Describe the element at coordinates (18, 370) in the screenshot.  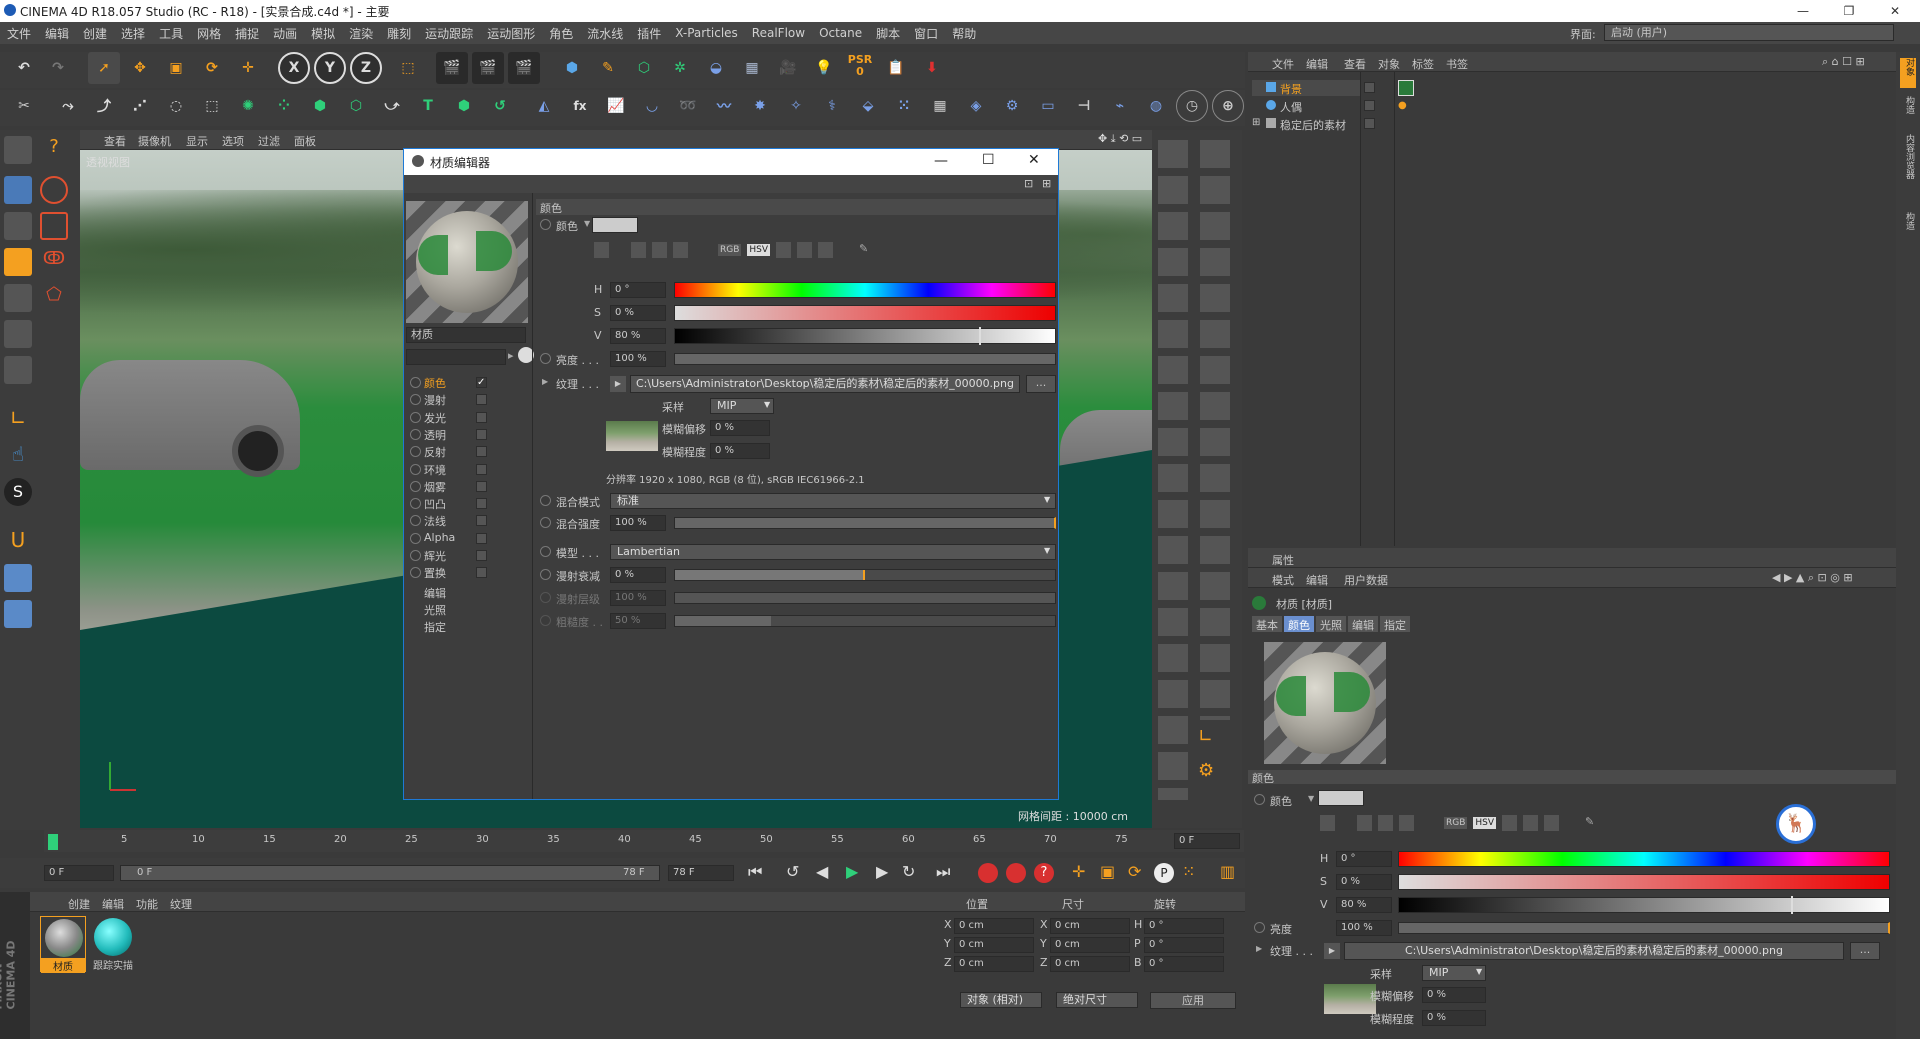
I see `polygons-mode-icon` at that location.